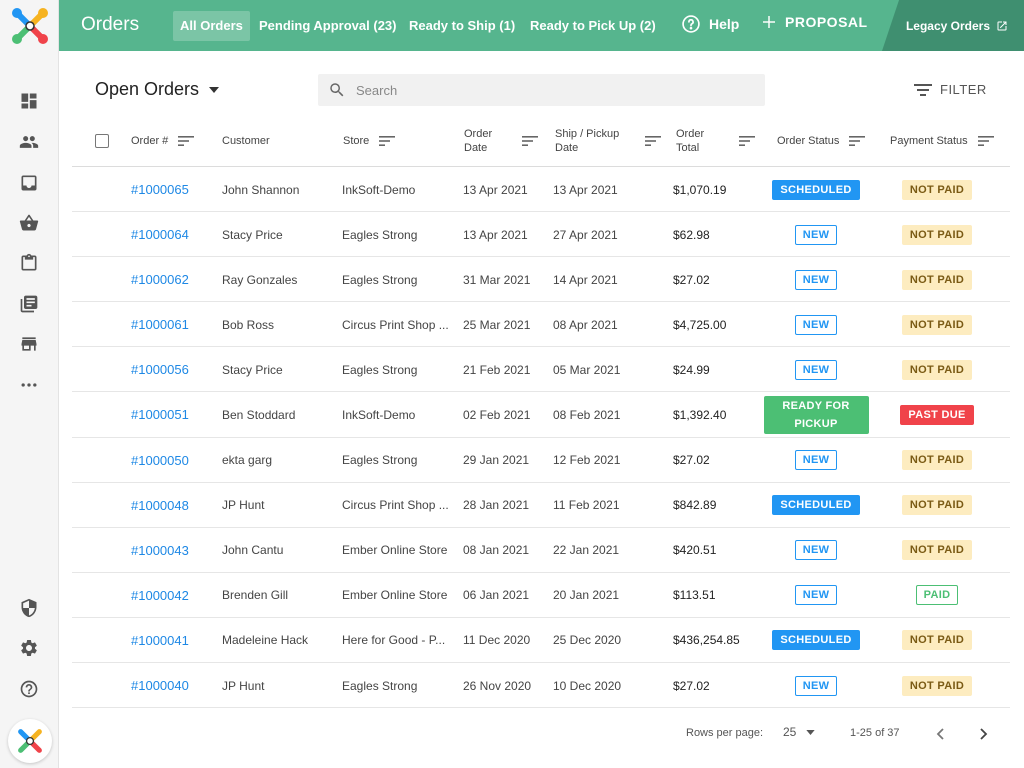  I want to click on order-number-link: #1000061, so click(173, 324).